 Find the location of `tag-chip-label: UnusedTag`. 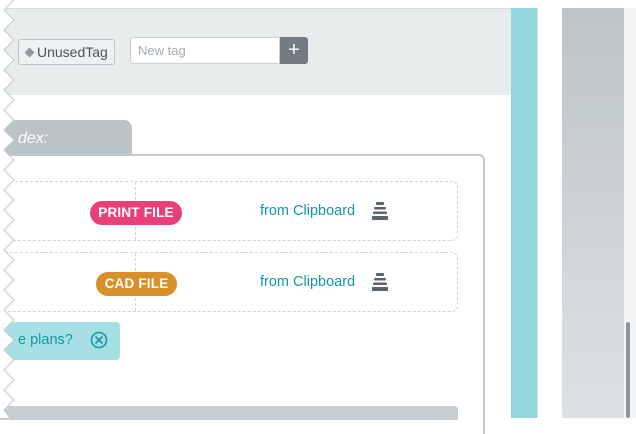

tag-chip-label: UnusedTag is located at coordinates (72, 52).